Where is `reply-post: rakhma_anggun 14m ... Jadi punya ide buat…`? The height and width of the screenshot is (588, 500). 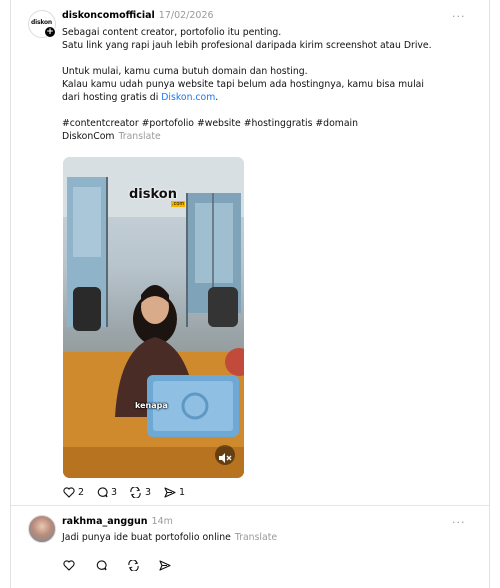
reply-post: rakhma_anggun 14m ... Jadi punya ide buat… is located at coordinates (250, 547).